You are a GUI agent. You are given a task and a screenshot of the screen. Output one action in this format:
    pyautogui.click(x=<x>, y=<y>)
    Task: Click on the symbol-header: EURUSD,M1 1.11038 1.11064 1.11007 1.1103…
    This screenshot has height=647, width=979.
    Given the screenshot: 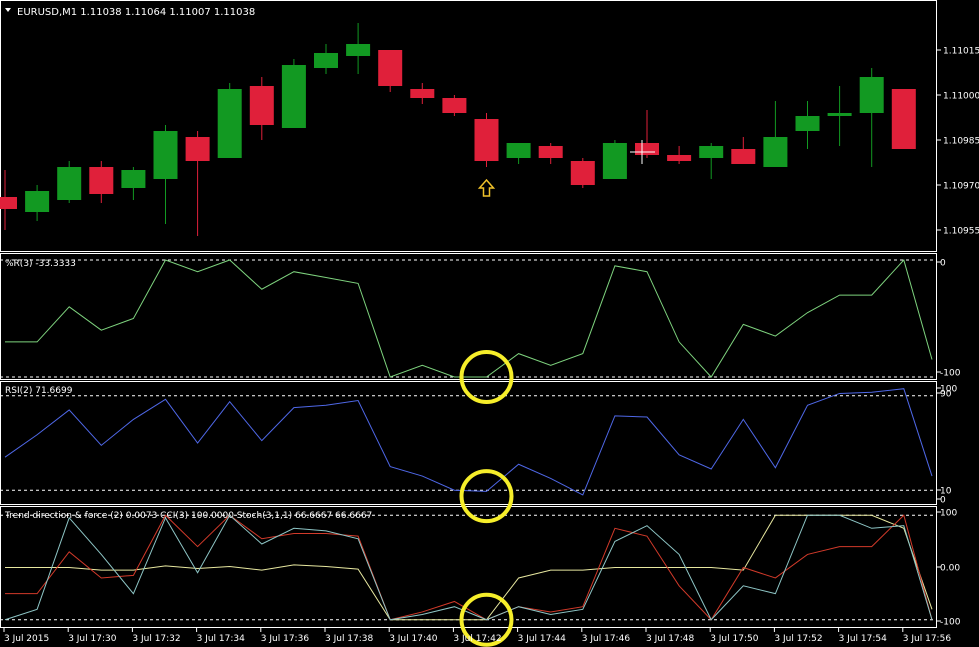 What is the action you would take?
    pyautogui.click(x=136, y=12)
    